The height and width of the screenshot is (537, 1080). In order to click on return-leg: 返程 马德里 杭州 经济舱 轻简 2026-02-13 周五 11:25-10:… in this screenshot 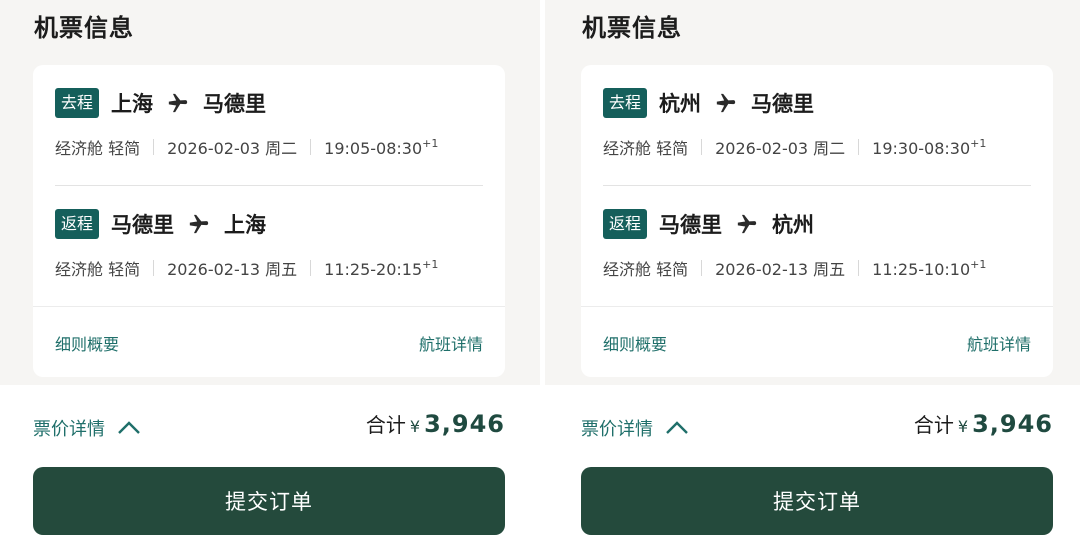, I will do `click(817, 263)`.